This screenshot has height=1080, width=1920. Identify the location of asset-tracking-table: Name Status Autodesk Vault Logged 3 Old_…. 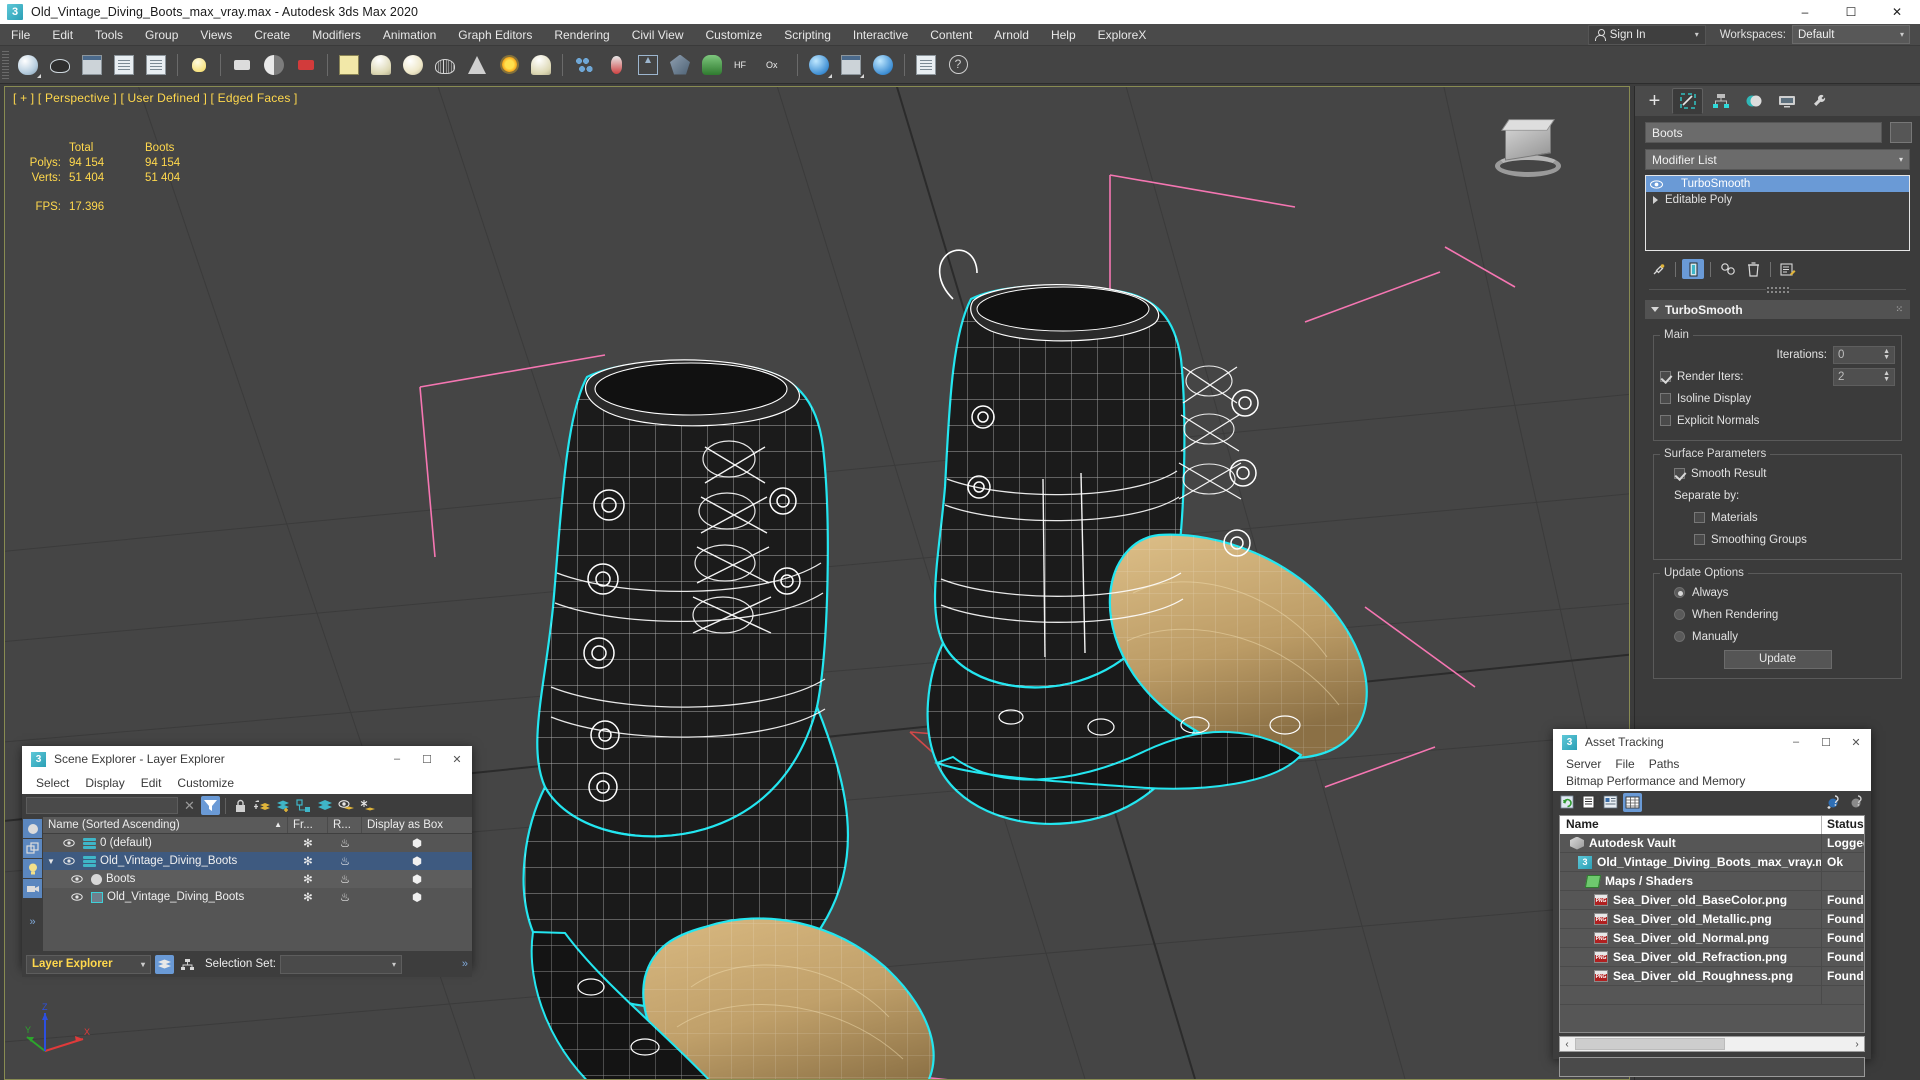
(1712, 924).